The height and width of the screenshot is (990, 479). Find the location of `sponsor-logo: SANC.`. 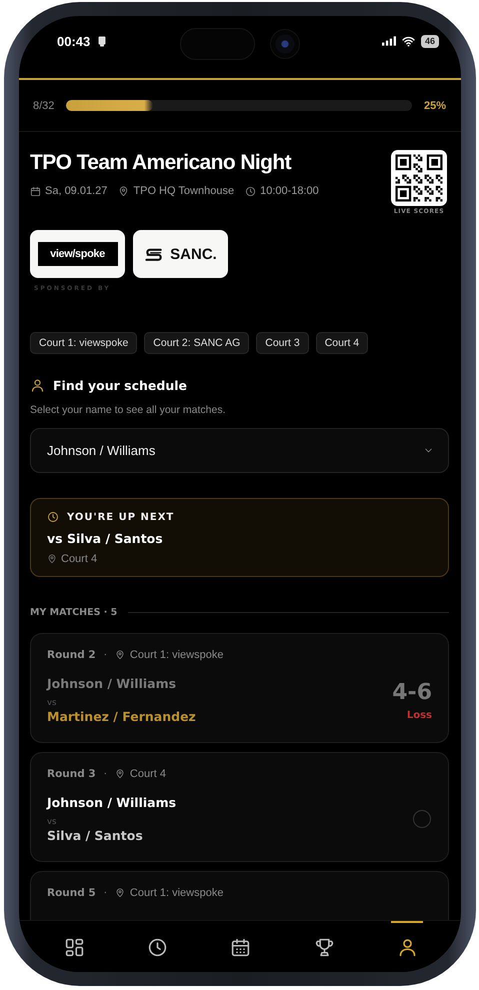

sponsor-logo: SANC. is located at coordinates (180, 254).